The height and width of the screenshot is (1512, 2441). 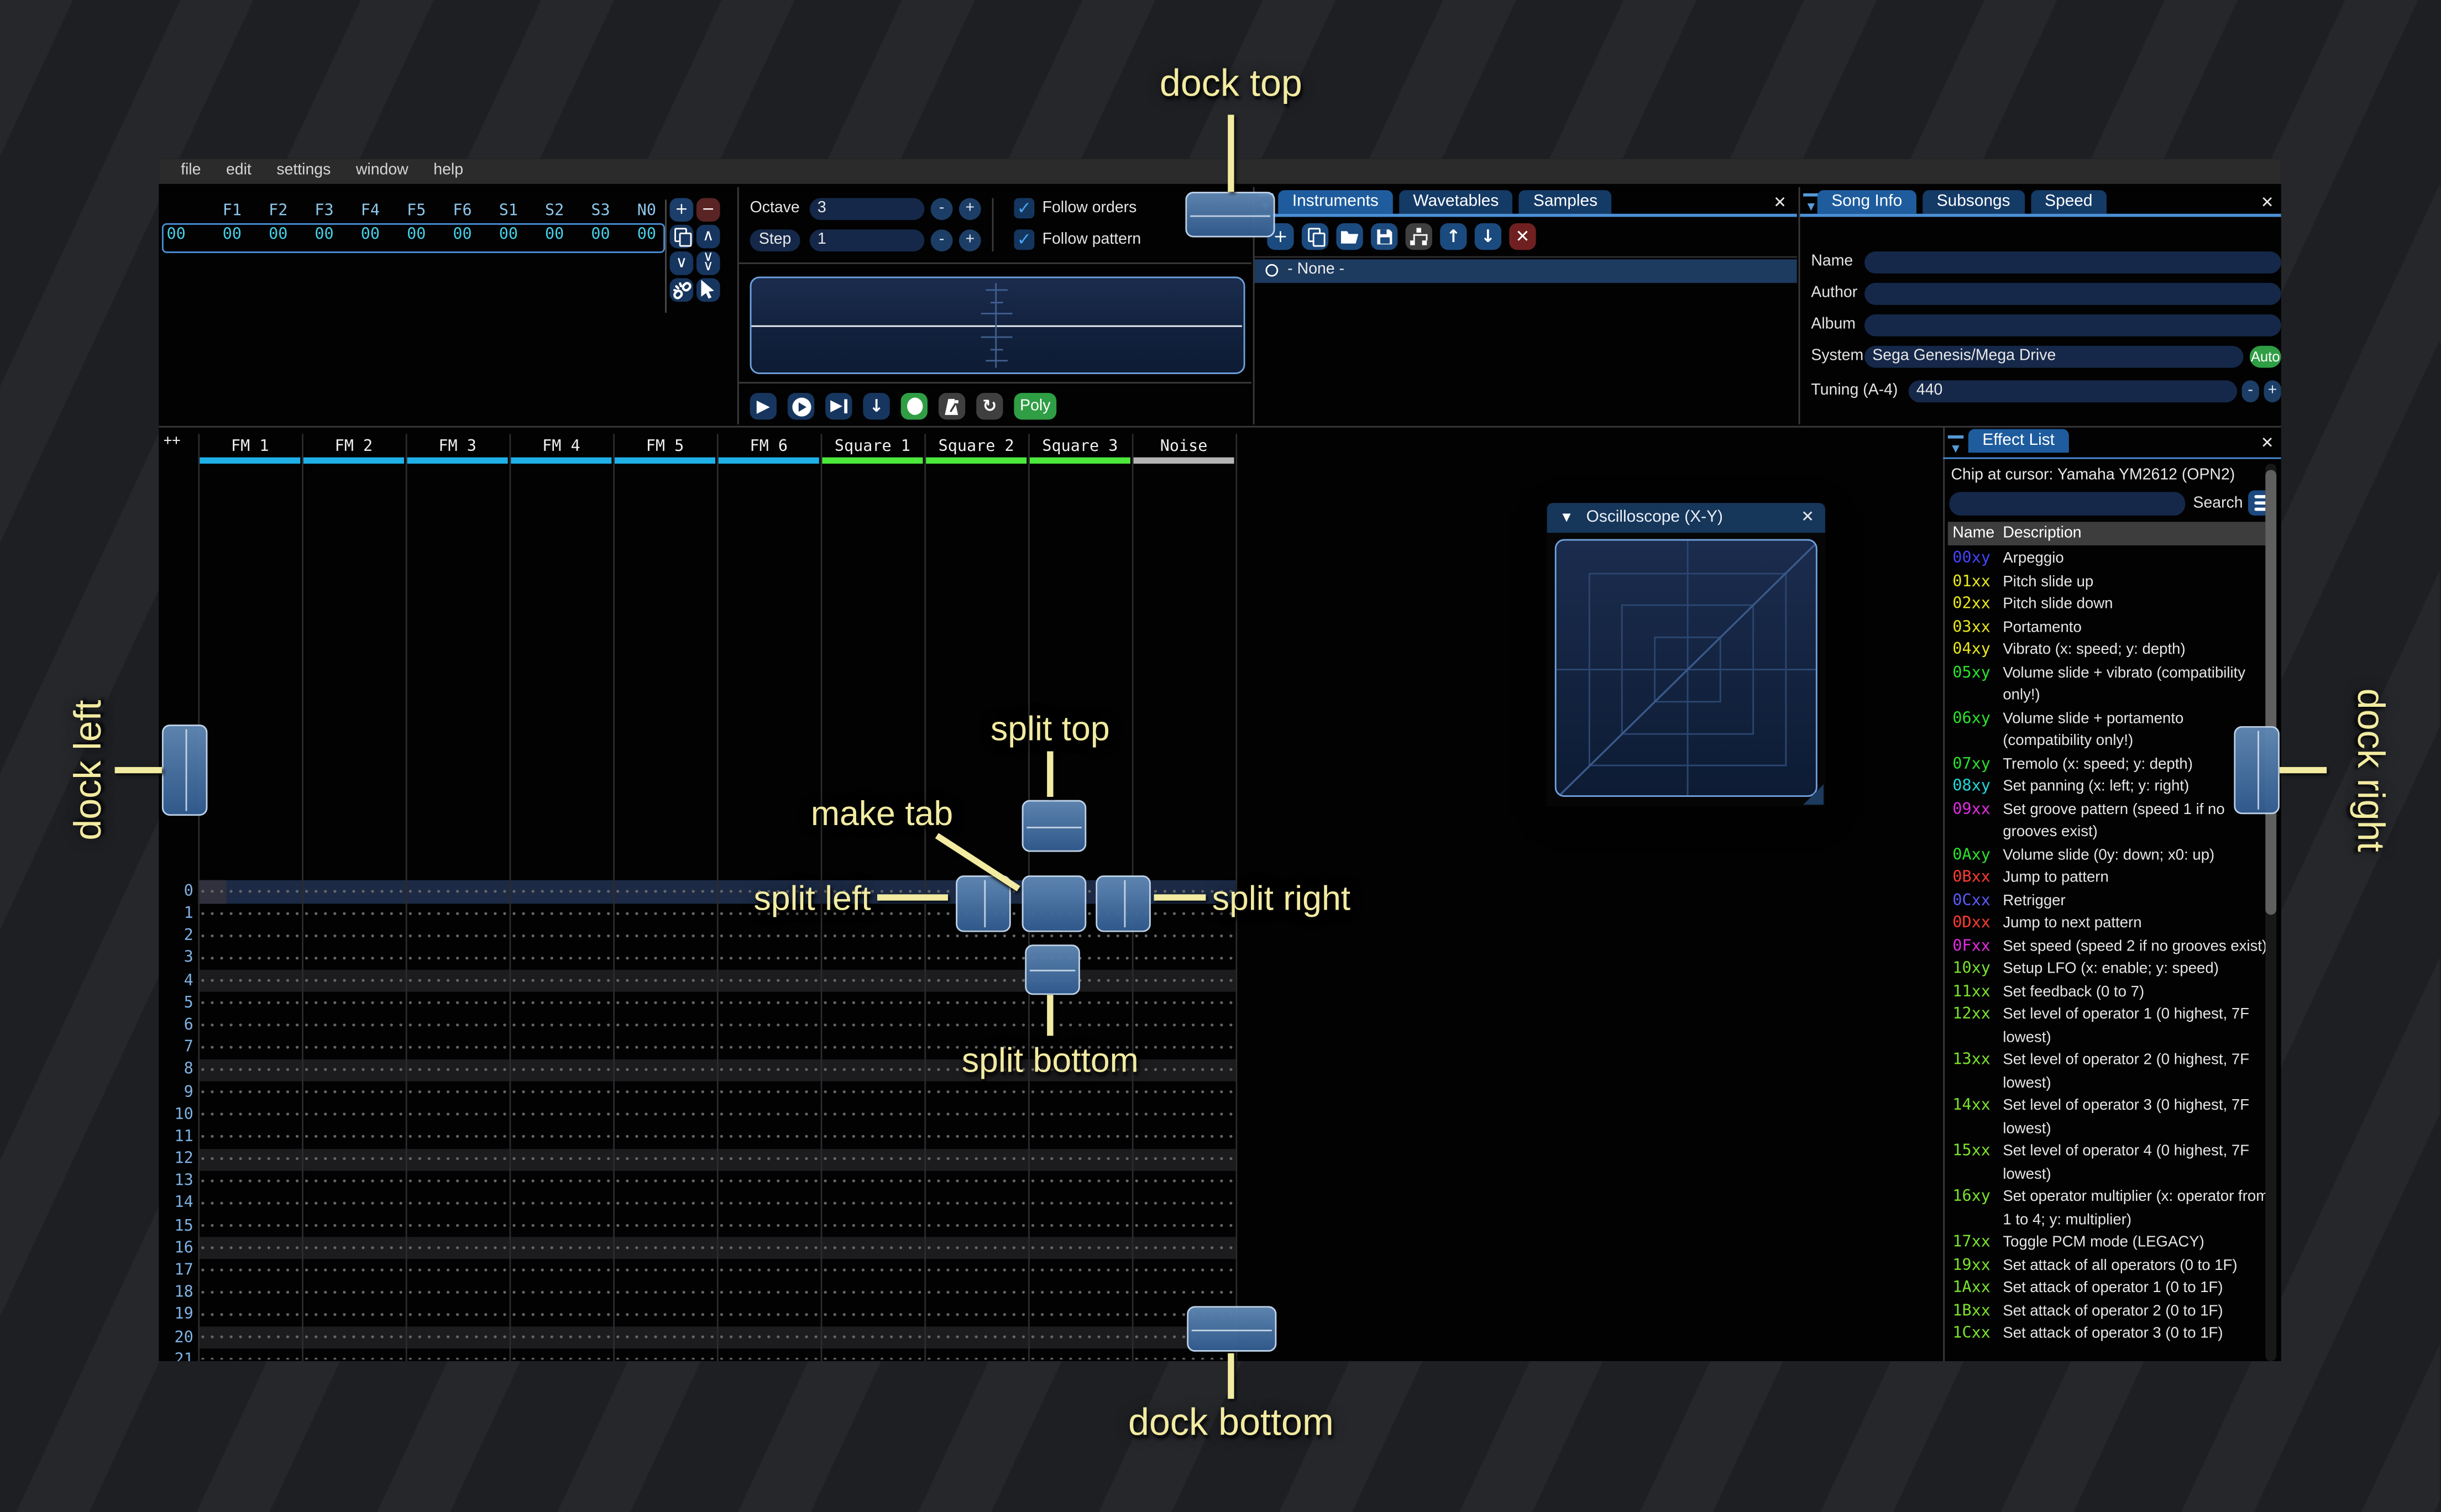 What do you see at coordinates (1971, 787) in the screenshot?
I see `effect-code: 08xy` at bounding box center [1971, 787].